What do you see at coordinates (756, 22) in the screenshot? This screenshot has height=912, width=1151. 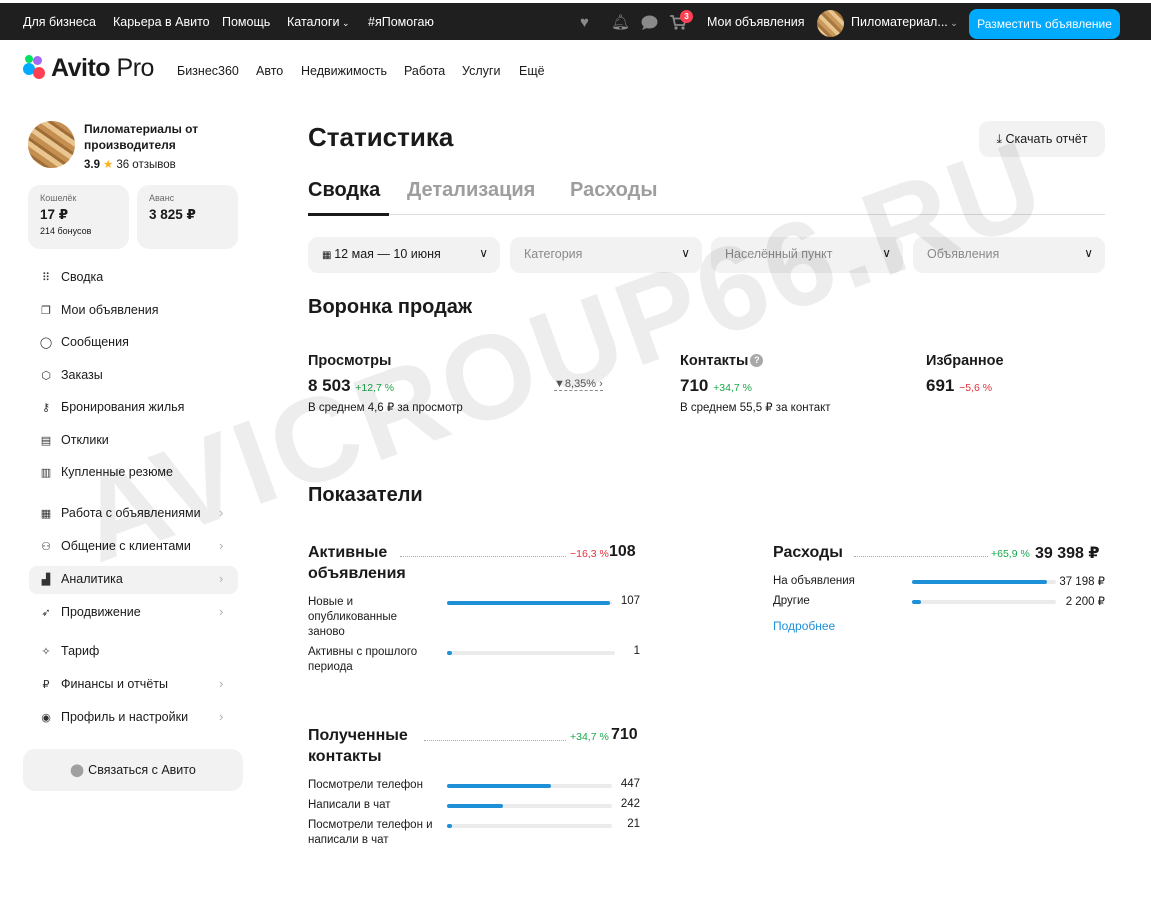 I see `my-ads-link: Мои объявления` at bounding box center [756, 22].